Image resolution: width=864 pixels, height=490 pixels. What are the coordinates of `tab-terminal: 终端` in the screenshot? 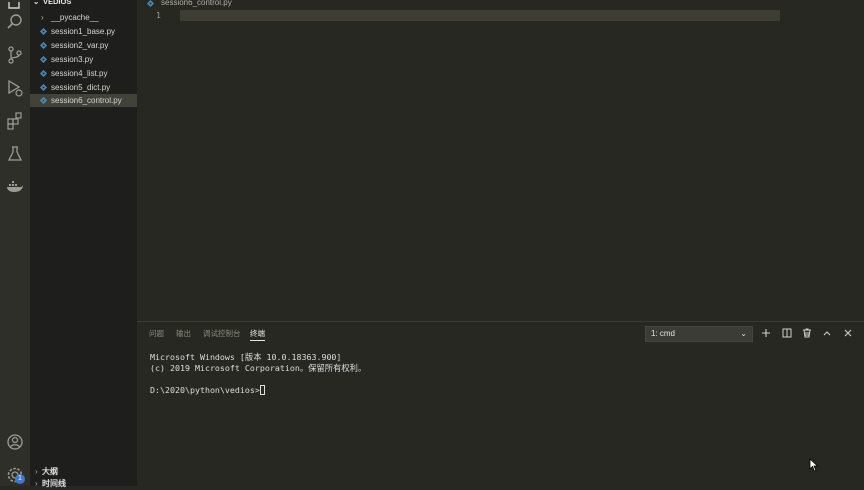 It's located at (257, 335).